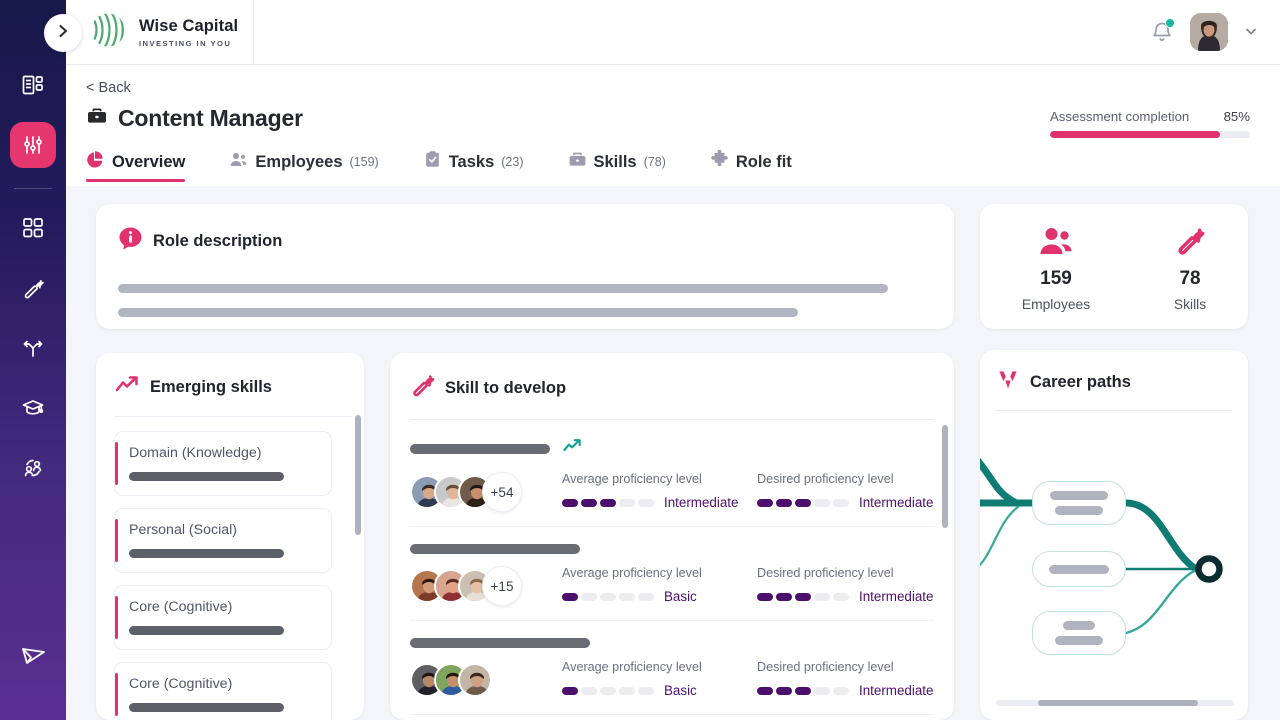 Image resolution: width=1280 pixels, height=720 pixels. What do you see at coordinates (1209, 32) in the screenshot?
I see `user-avatar` at bounding box center [1209, 32].